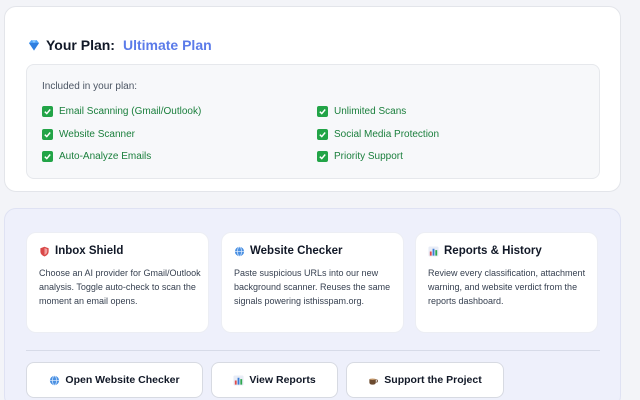  I want to click on feature-label: Website Scanner, so click(97, 134).